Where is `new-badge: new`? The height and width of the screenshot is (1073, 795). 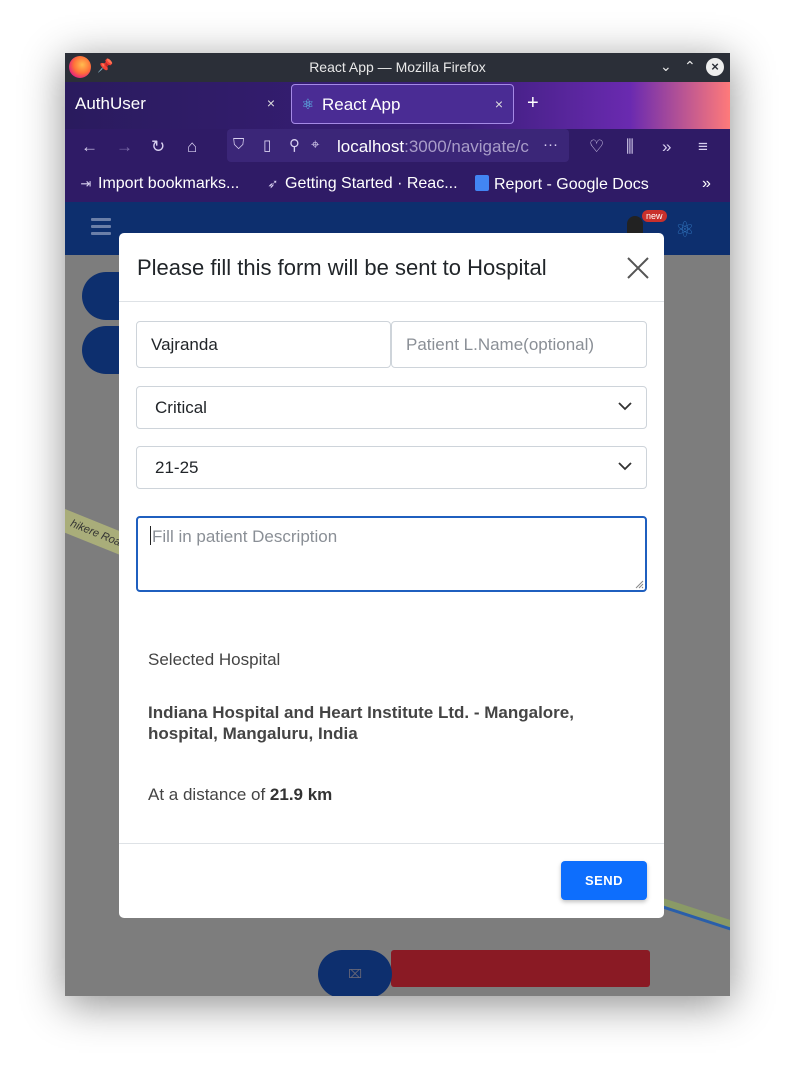 new-badge: new is located at coordinates (654, 216).